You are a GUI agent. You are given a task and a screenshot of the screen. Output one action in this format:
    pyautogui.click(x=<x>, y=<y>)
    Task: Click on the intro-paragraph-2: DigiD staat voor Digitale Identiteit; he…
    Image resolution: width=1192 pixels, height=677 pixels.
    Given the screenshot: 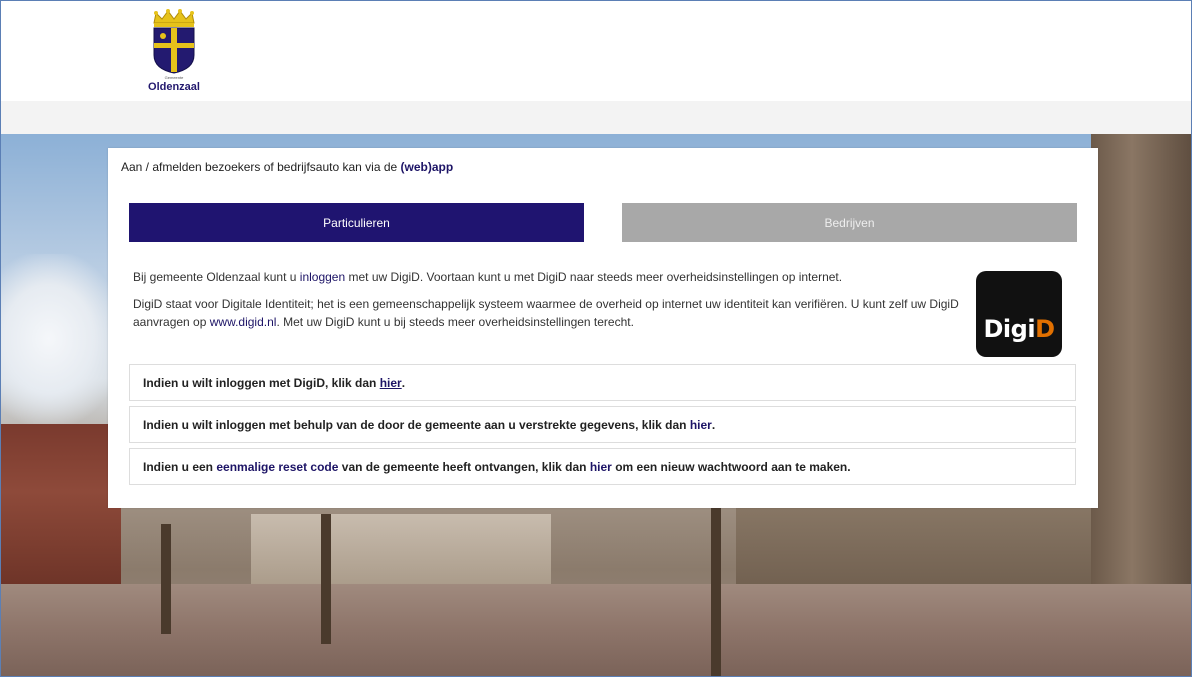 What is the action you would take?
    pyautogui.click(x=553, y=313)
    